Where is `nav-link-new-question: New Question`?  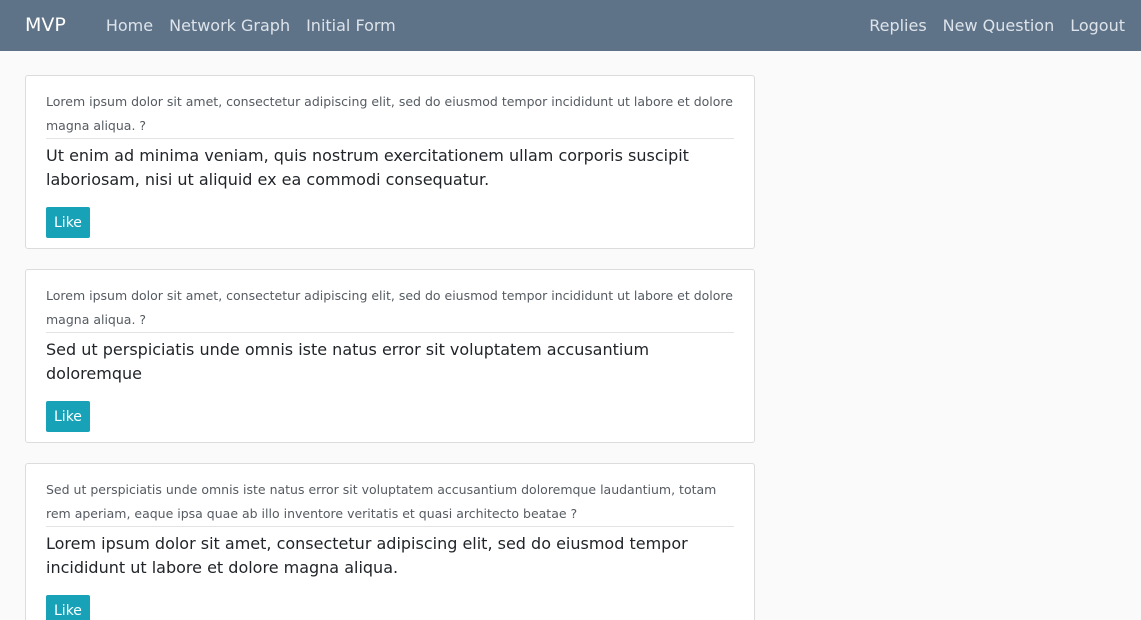
nav-link-new-question: New Question is located at coordinates (999, 25).